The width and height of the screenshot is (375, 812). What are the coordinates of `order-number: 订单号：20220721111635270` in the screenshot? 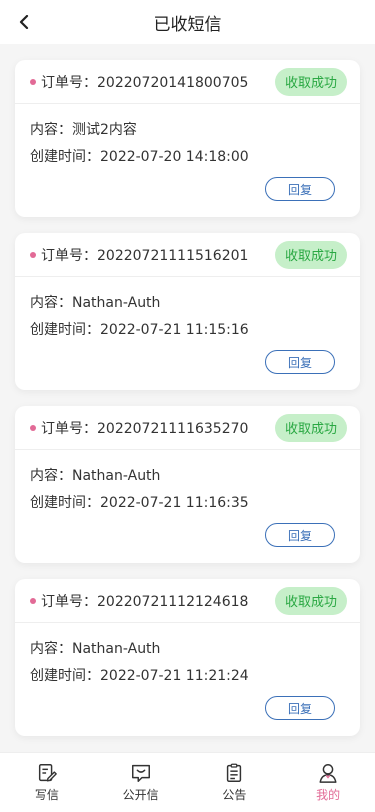 It's located at (145, 428).